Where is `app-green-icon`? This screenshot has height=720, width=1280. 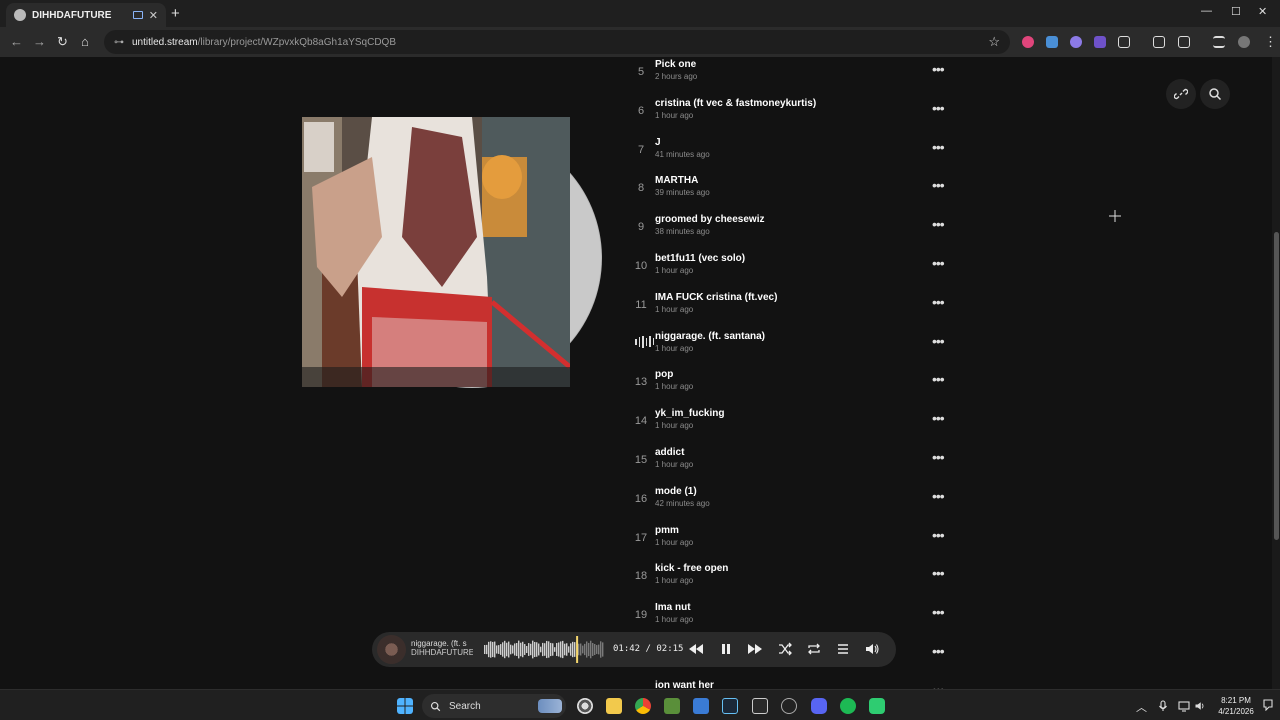
app-green-icon is located at coordinates (877, 706).